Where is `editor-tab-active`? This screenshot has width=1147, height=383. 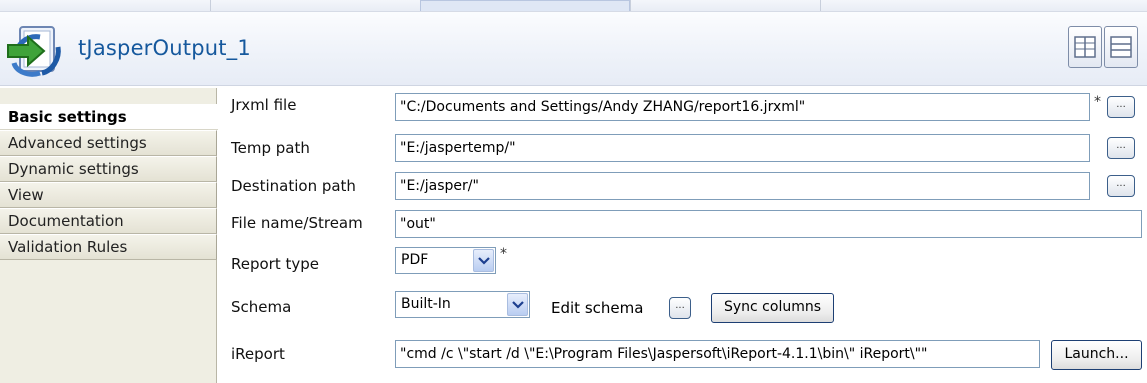 editor-tab-active is located at coordinates (525, 5).